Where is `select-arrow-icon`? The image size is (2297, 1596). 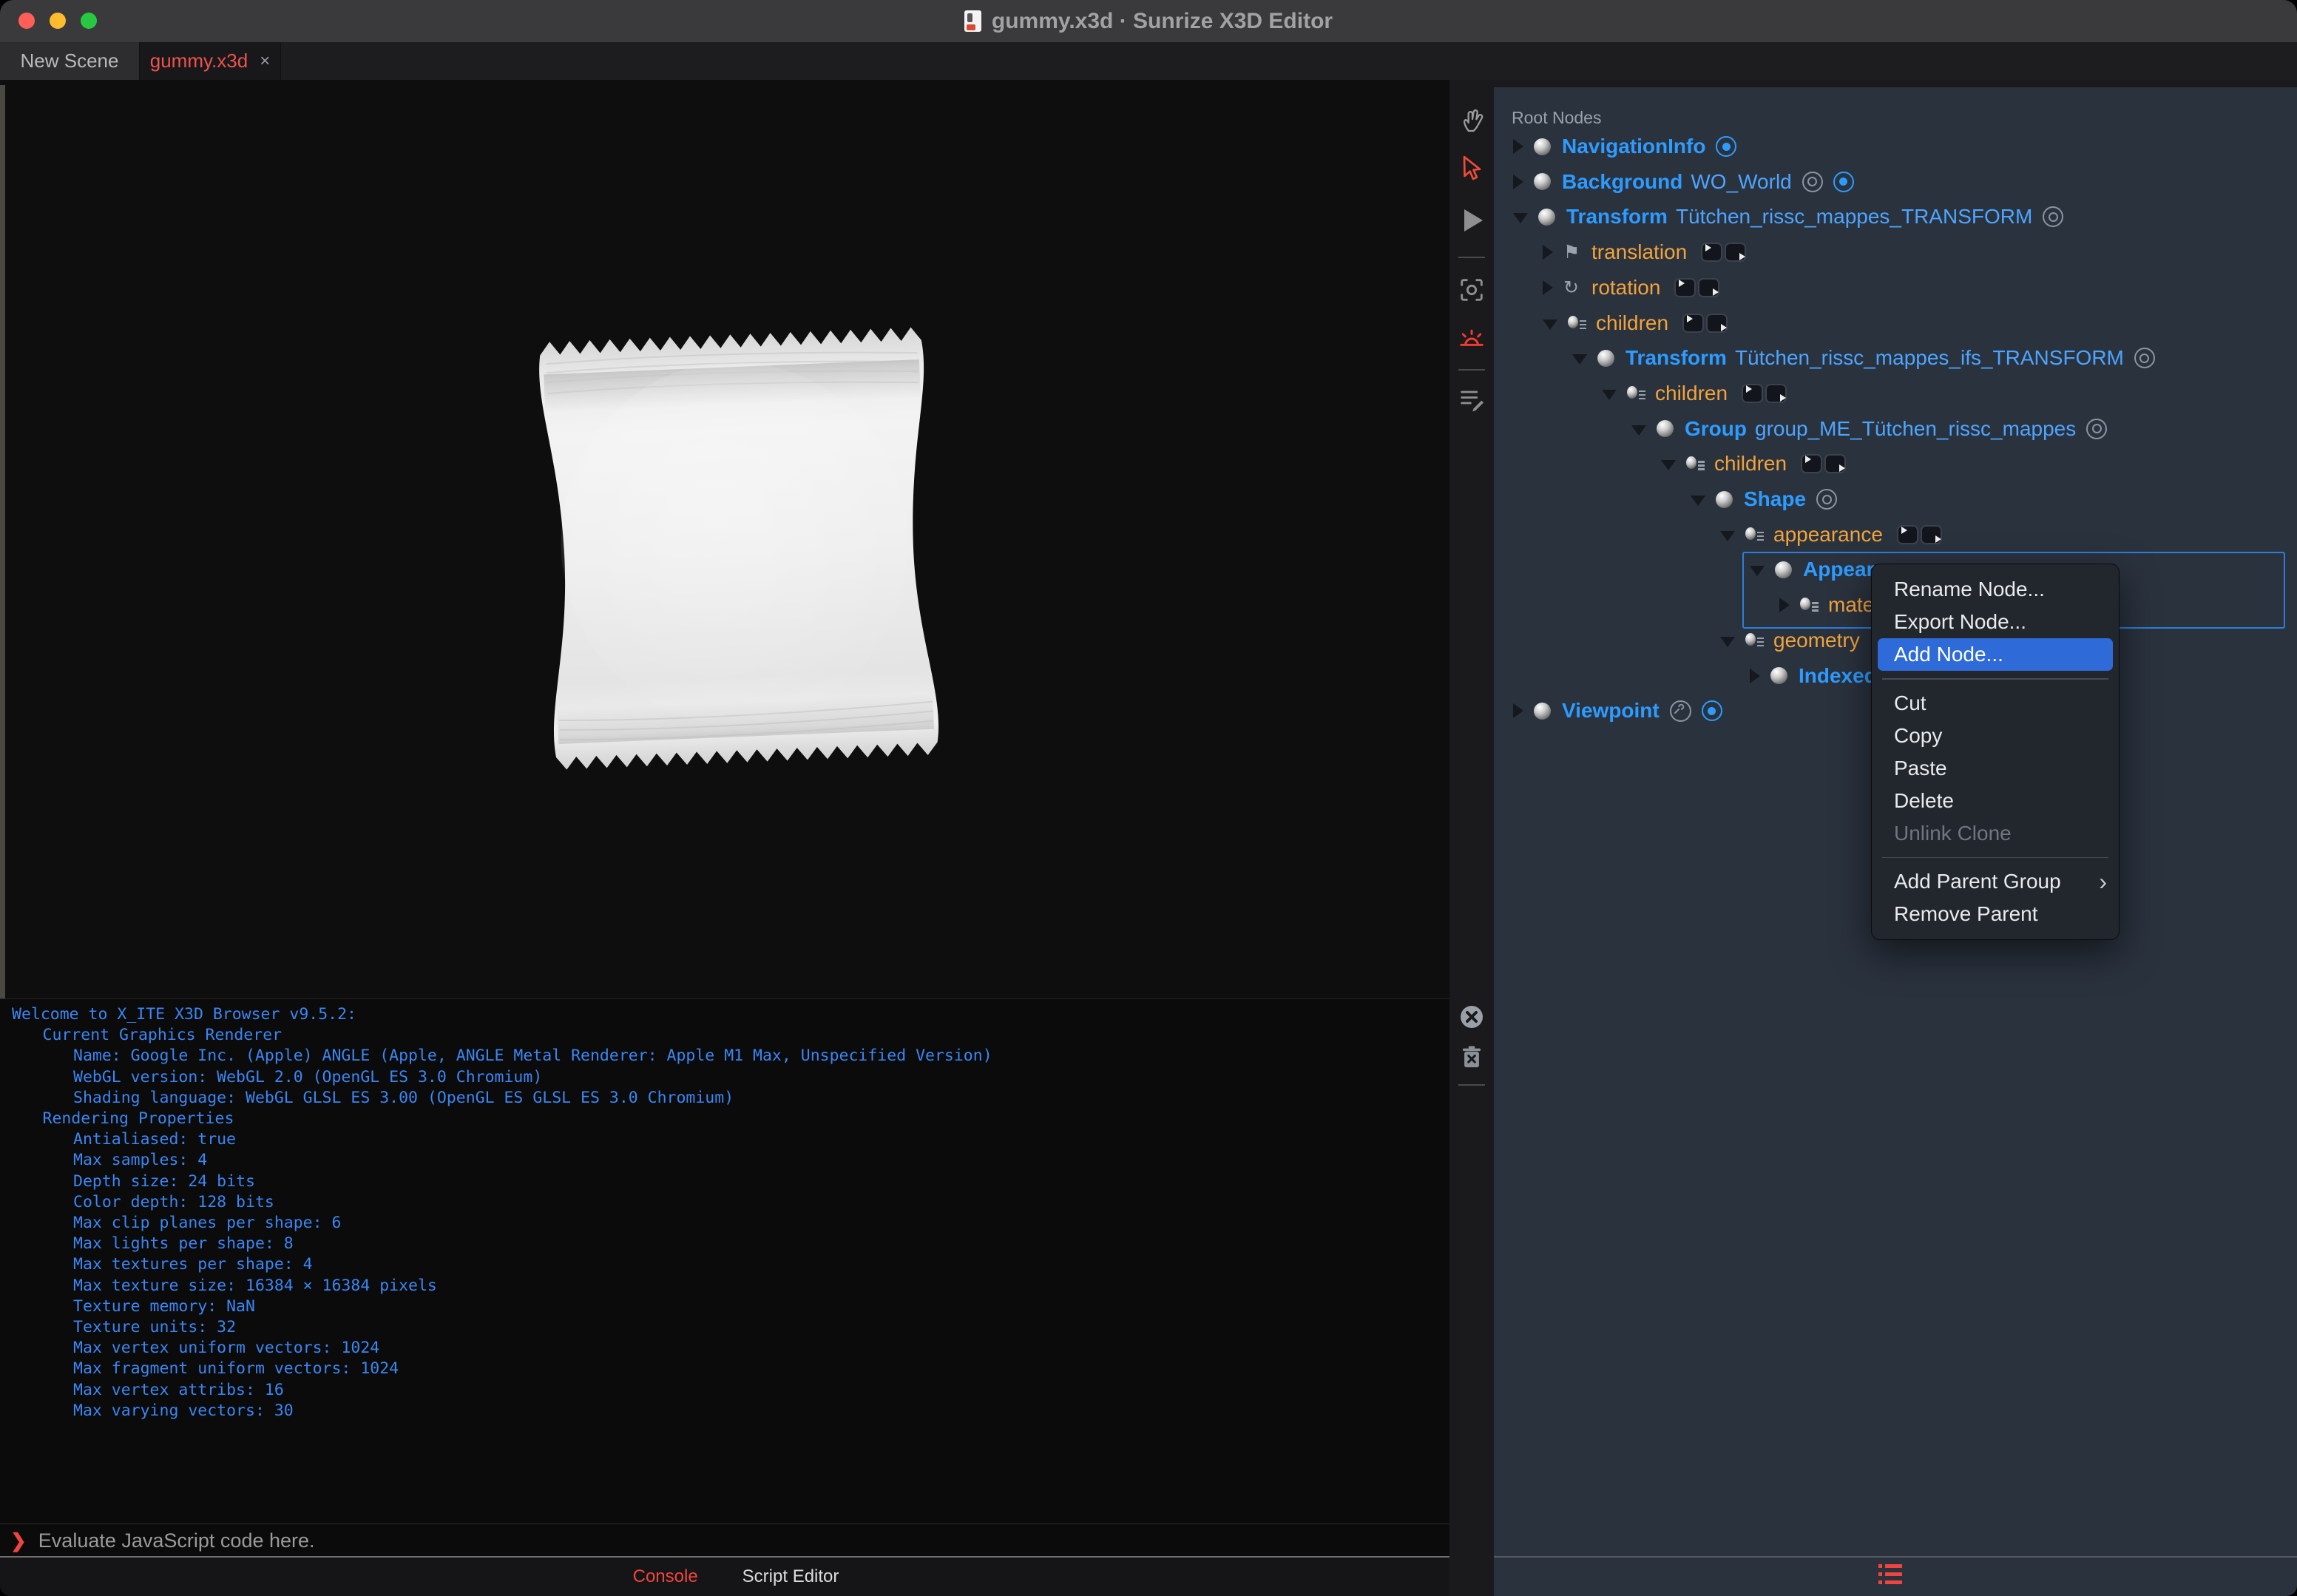 select-arrow-icon is located at coordinates (1472, 168).